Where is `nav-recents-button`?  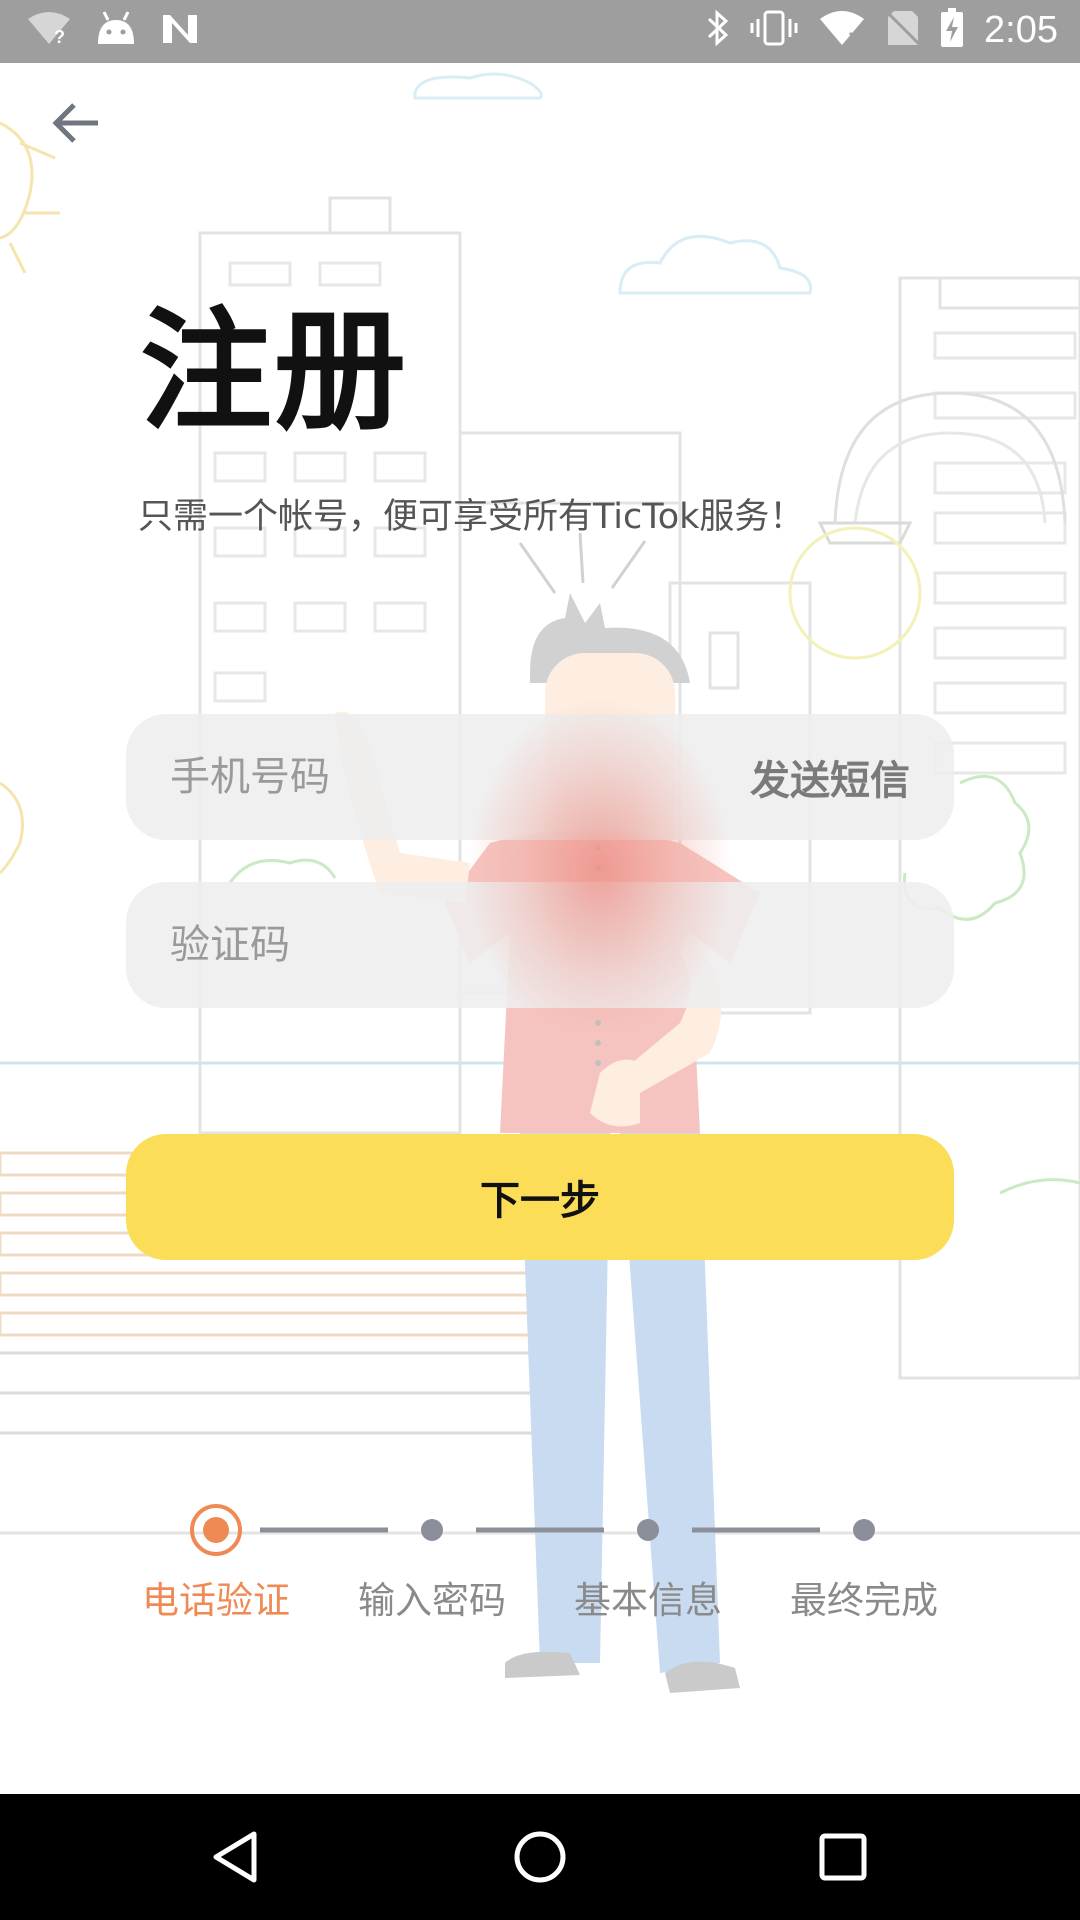 nav-recents-button is located at coordinates (843, 1859).